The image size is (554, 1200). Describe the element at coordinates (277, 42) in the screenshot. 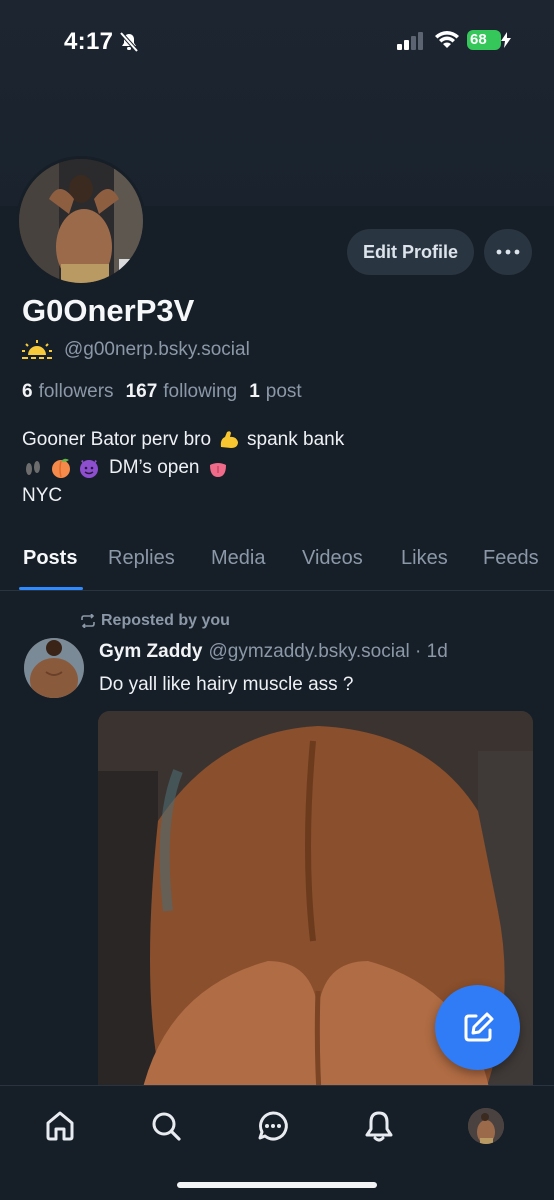

I see `status-bar: 4:17 68` at that location.